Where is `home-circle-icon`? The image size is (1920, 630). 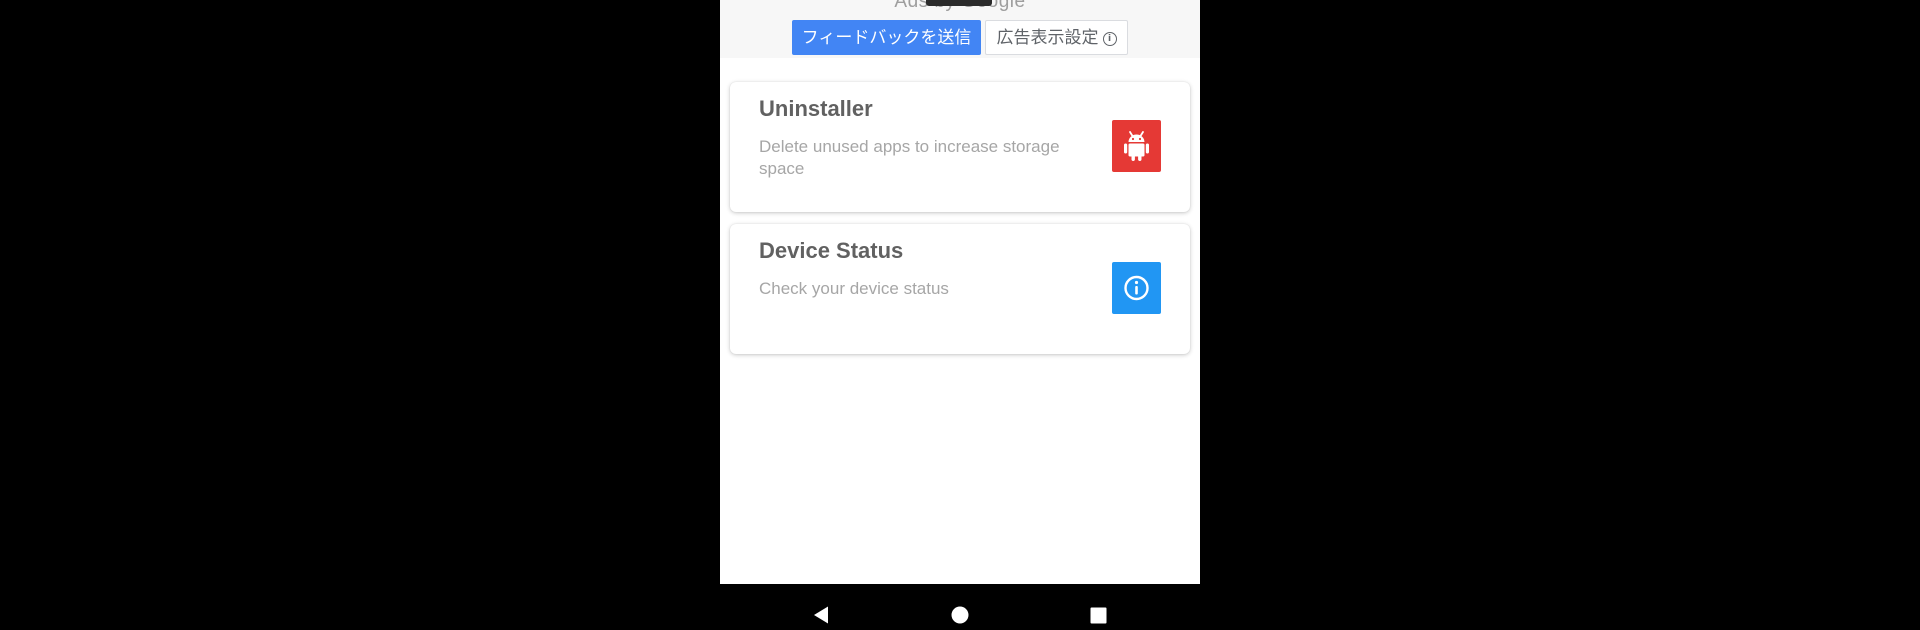 home-circle-icon is located at coordinates (960, 607).